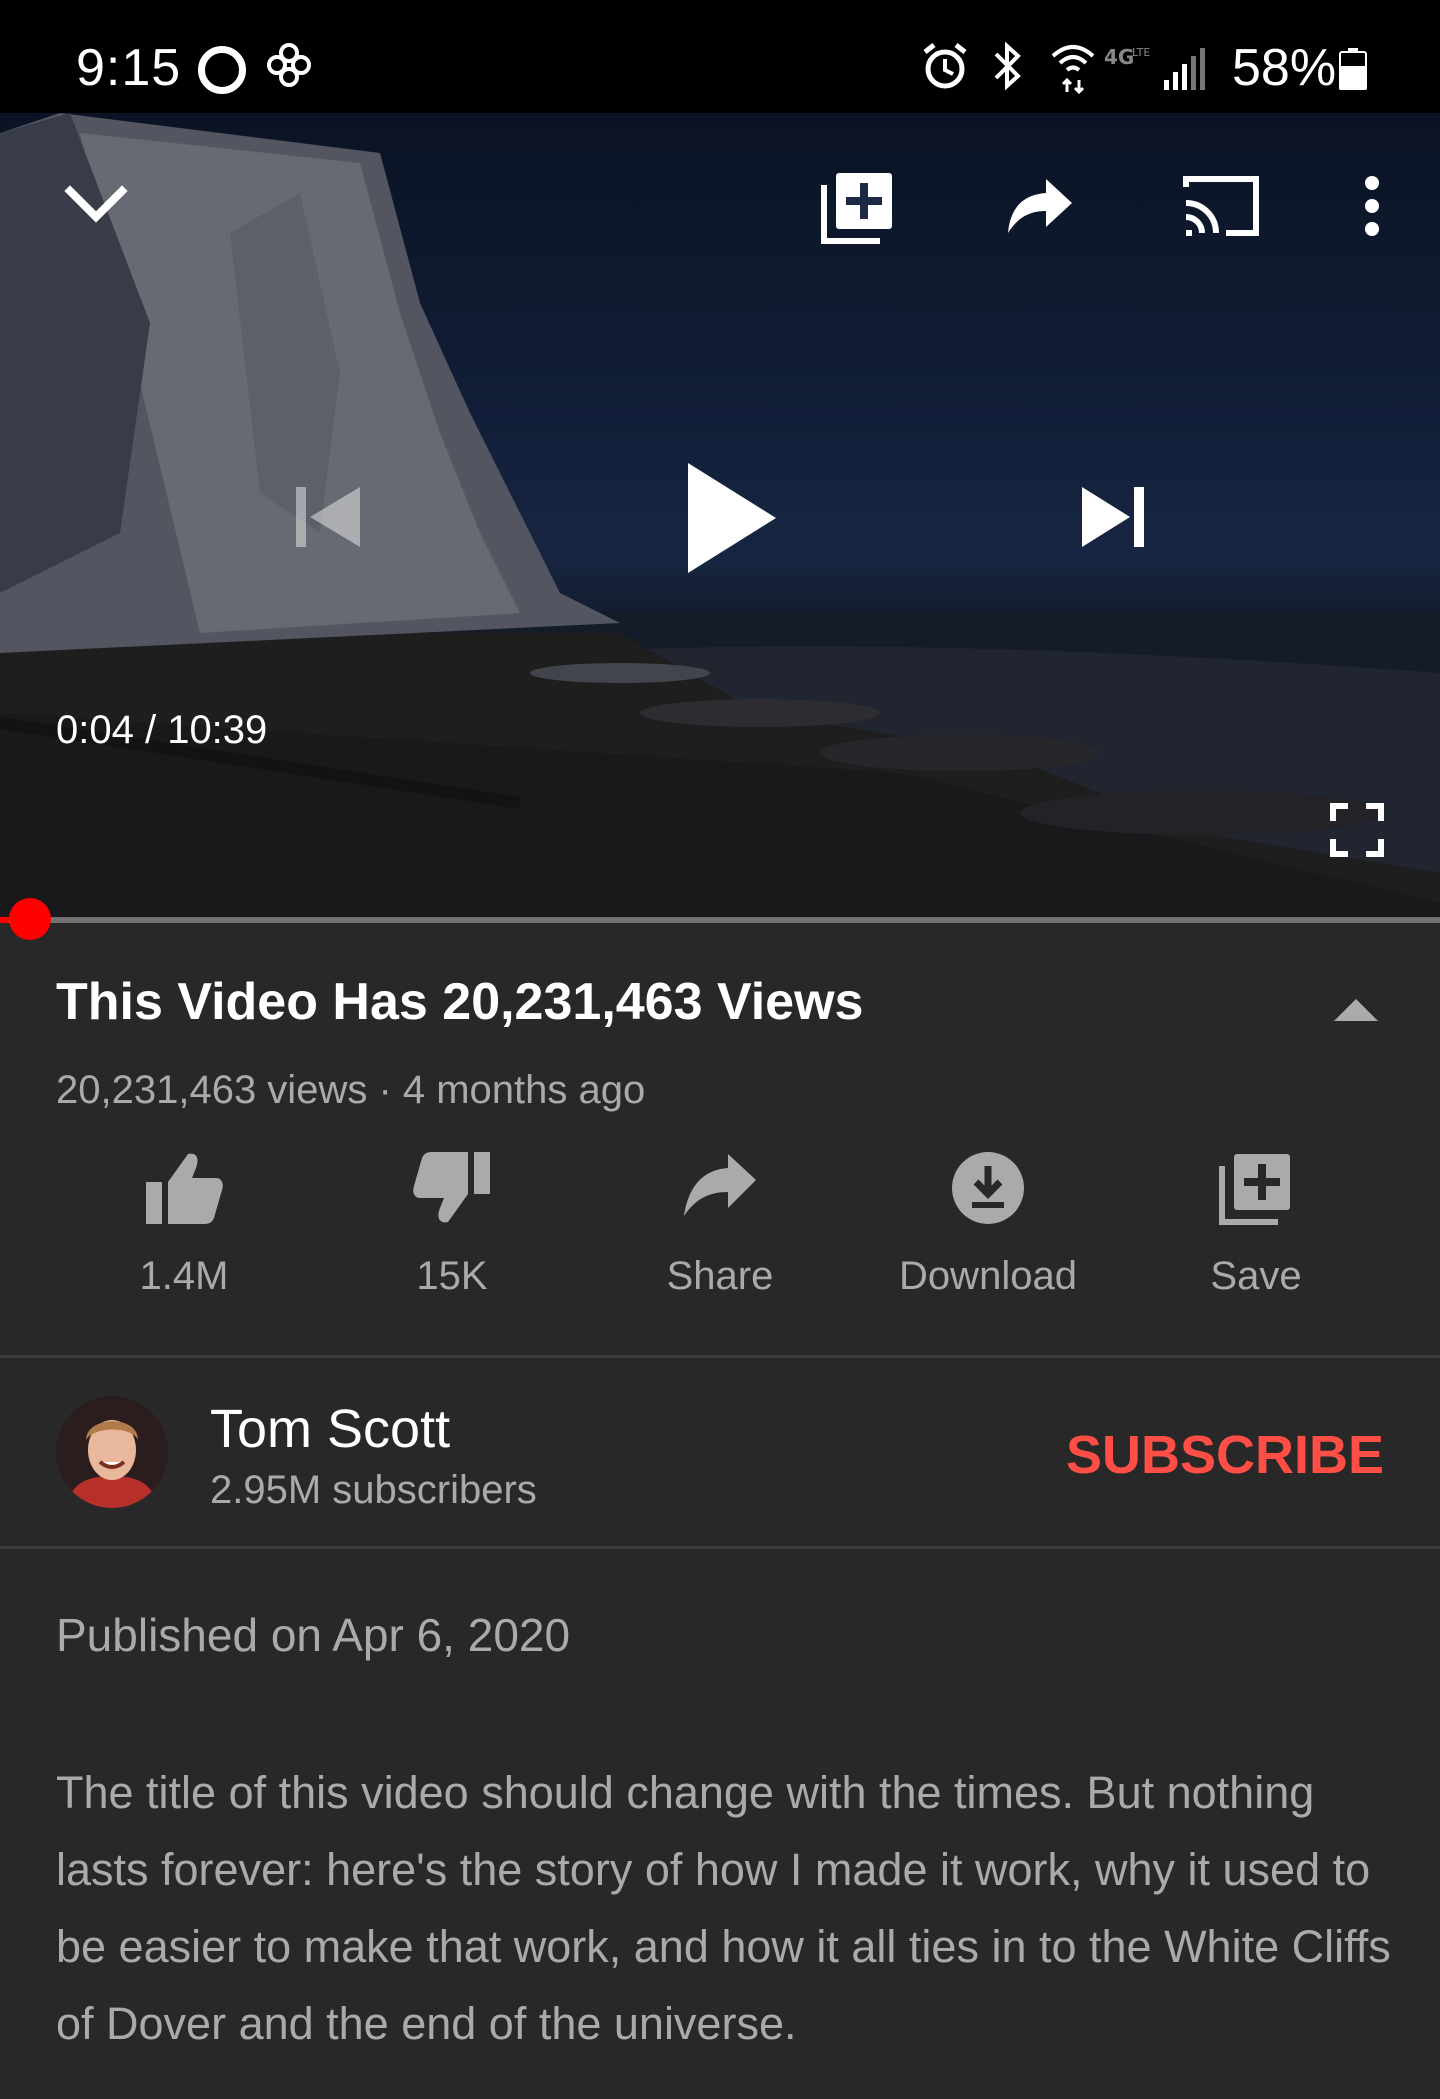  Describe the element at coordinates (1141, 52) in the screenshot. I see `svg-text: LTE` at that location.